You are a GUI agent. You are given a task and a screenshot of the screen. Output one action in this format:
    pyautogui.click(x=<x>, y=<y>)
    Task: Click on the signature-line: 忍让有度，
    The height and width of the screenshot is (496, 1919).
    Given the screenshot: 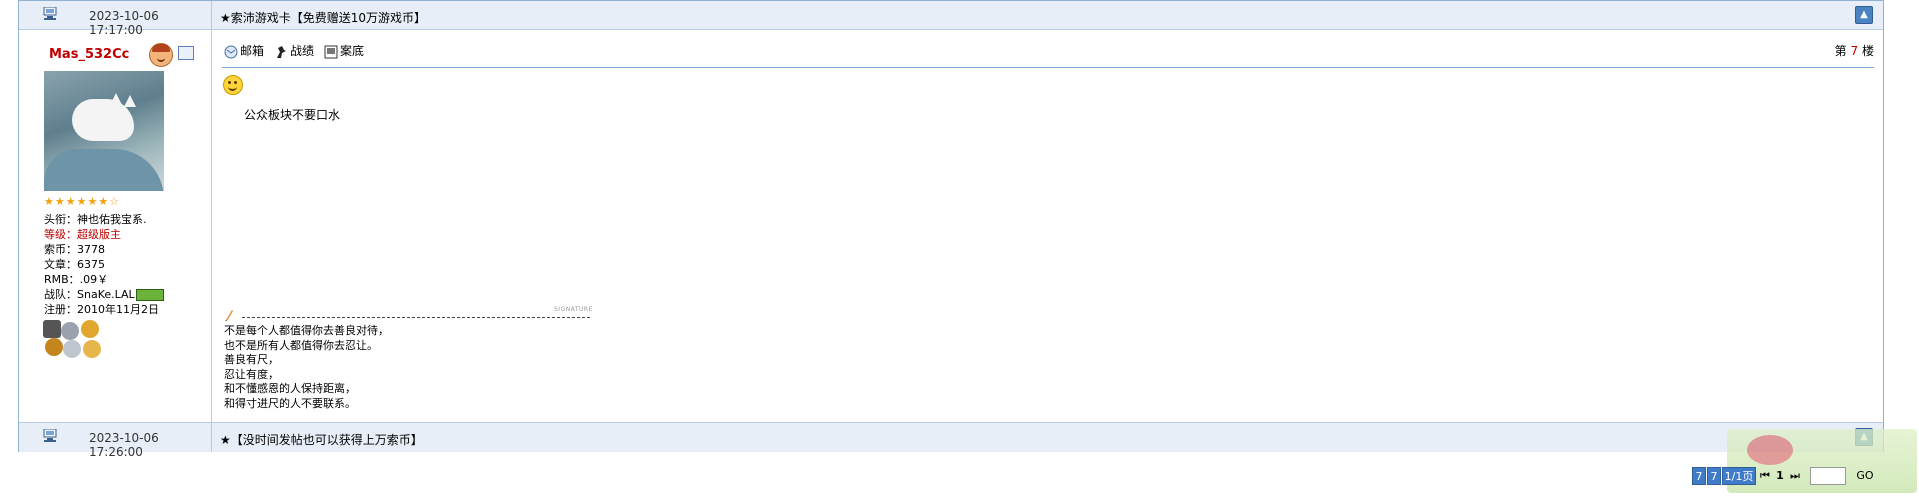 What is the action you would take?
    pyautogui.click(x=251, y=374)
    